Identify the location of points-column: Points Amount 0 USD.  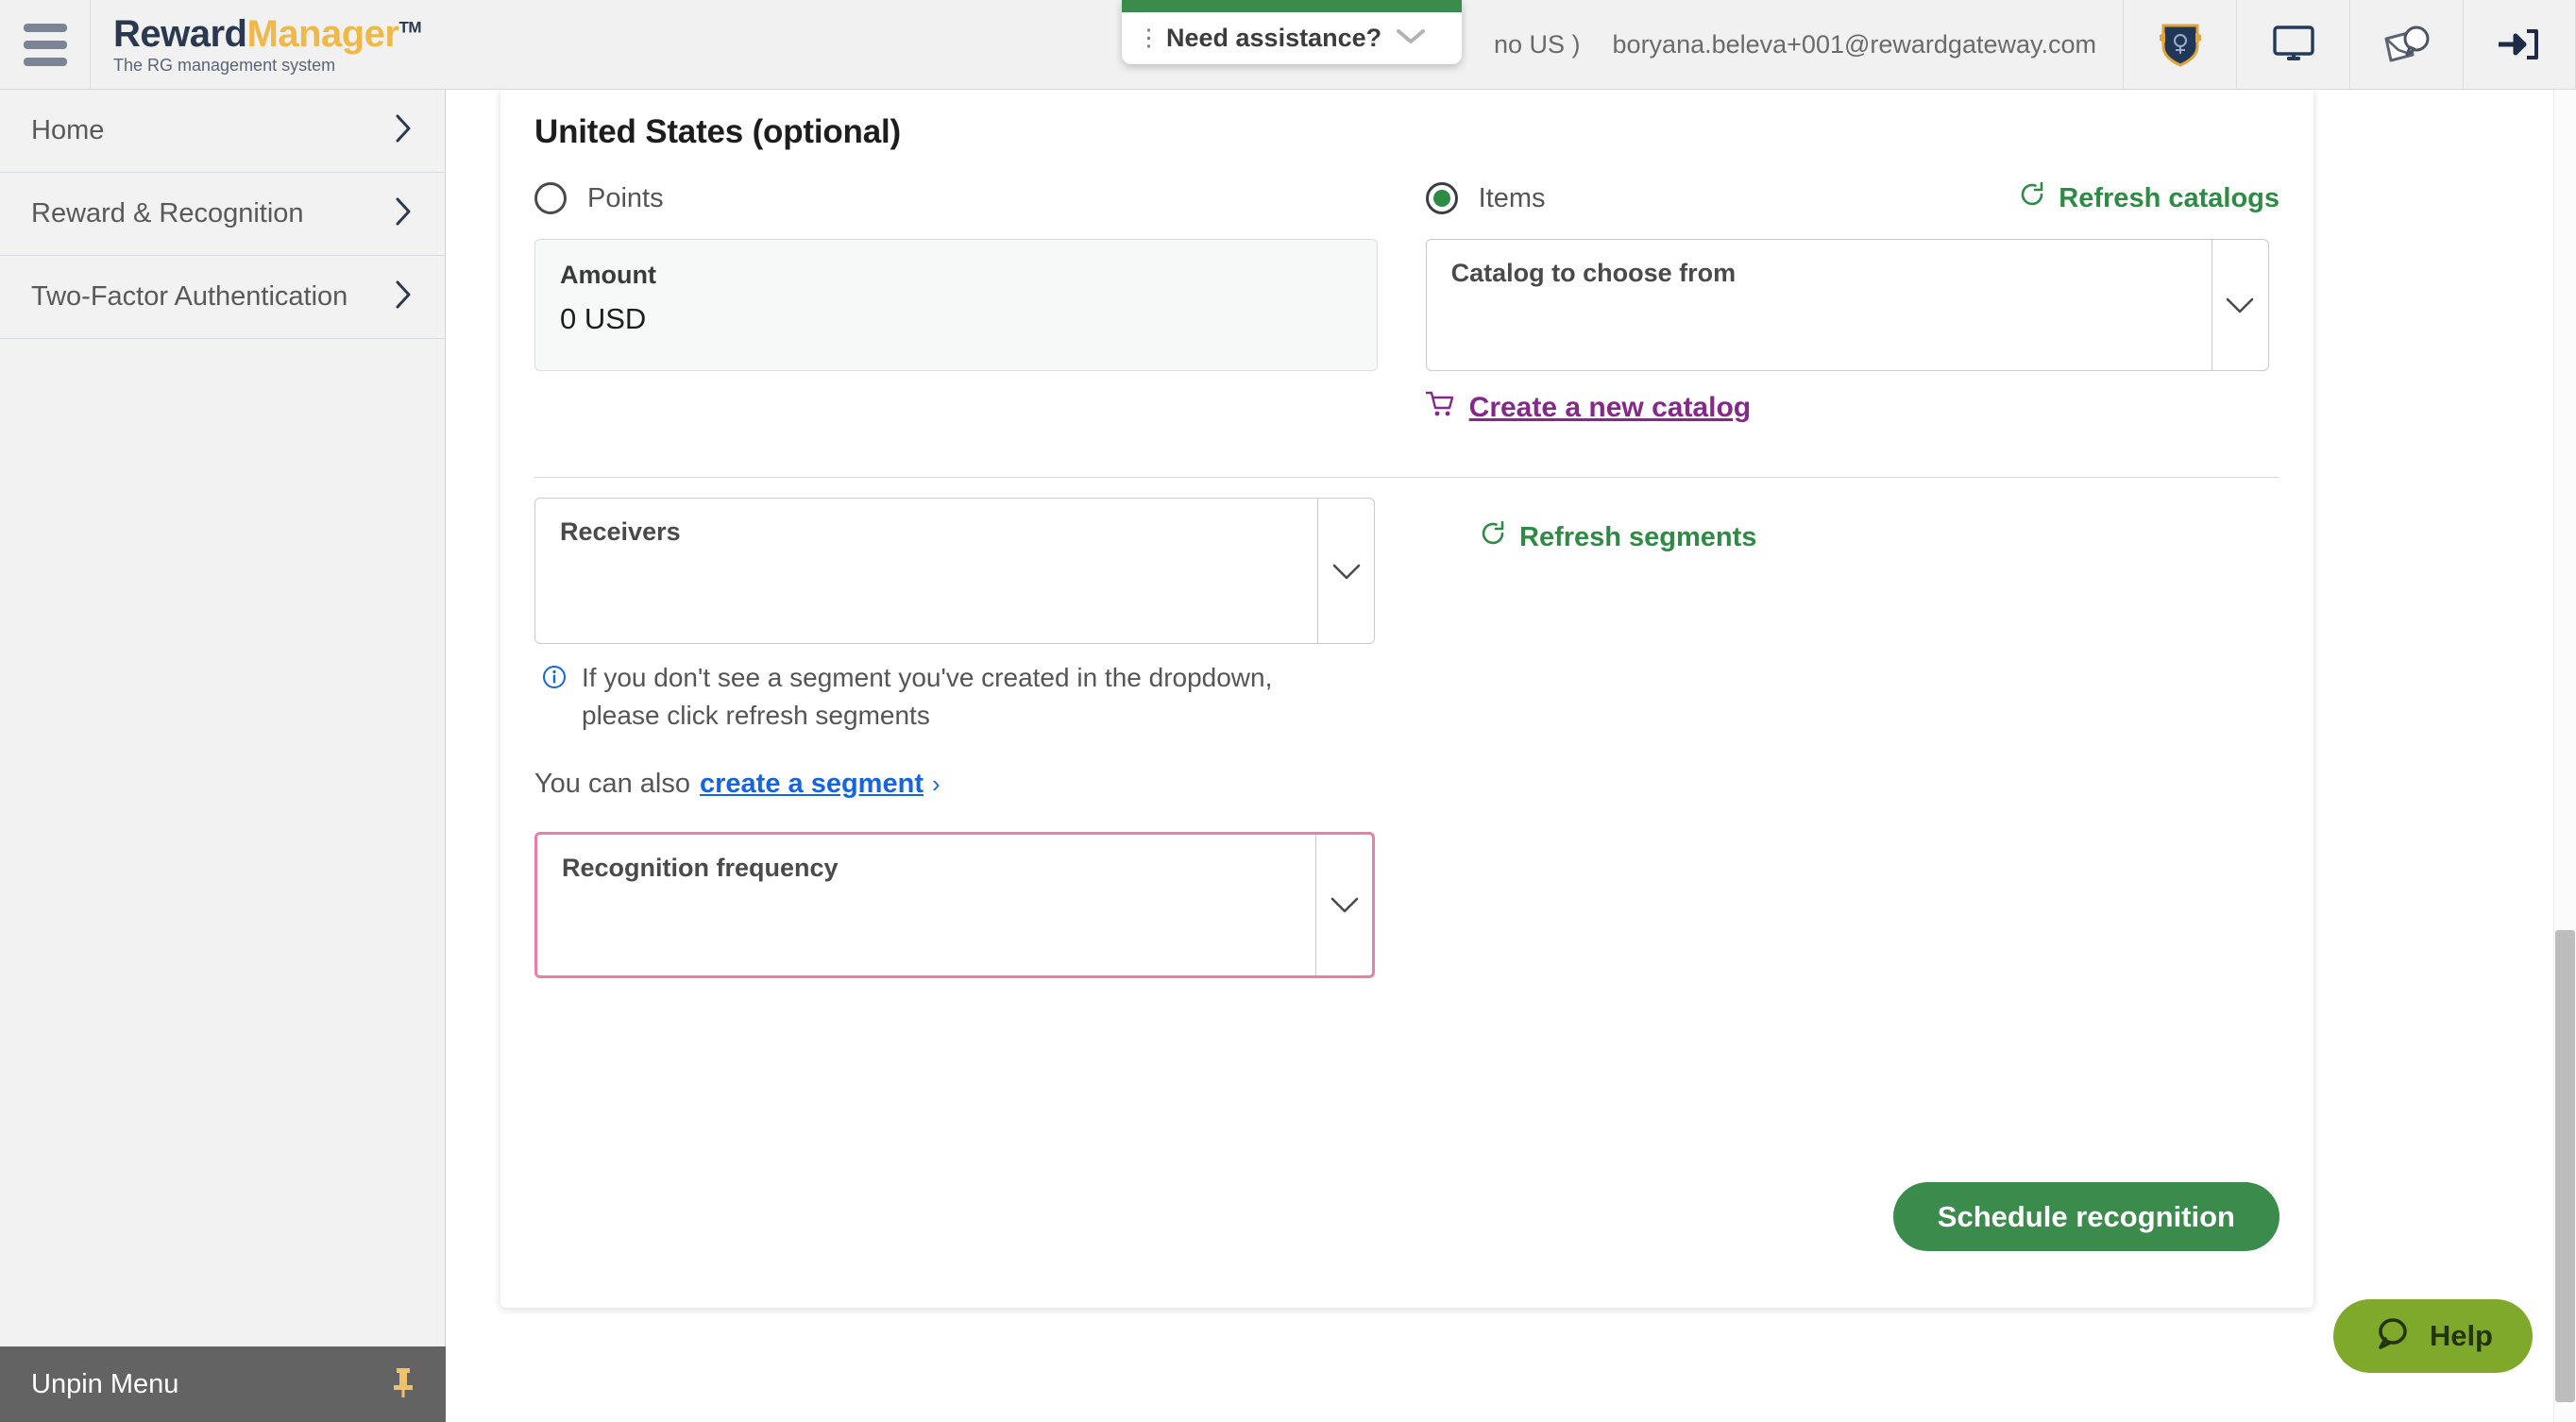
(980, 302).